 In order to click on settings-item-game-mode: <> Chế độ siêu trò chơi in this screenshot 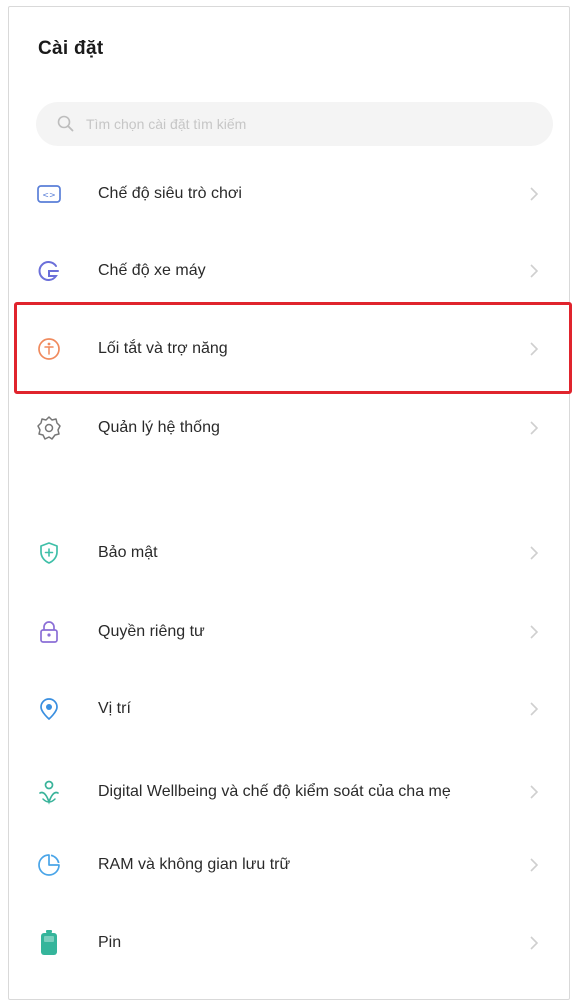, I will do `click(281, 194)`.